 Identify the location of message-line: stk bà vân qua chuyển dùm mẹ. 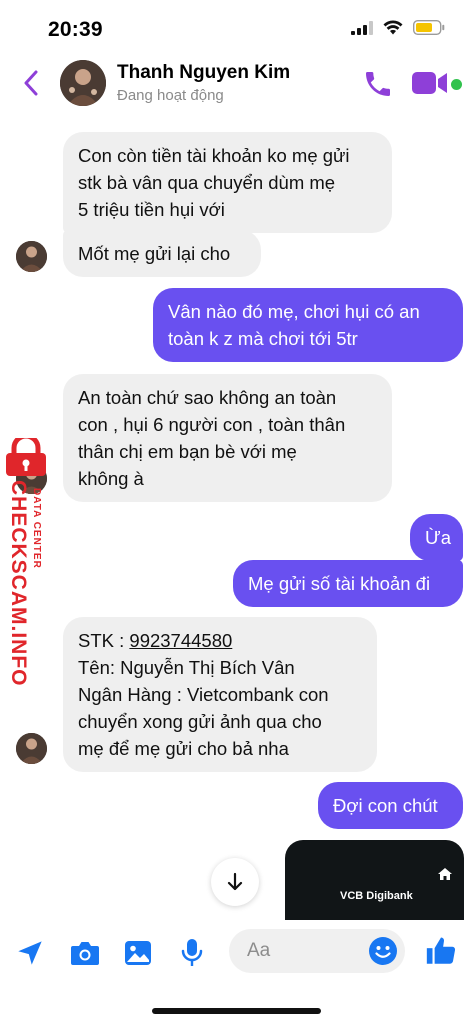
(207, 182).